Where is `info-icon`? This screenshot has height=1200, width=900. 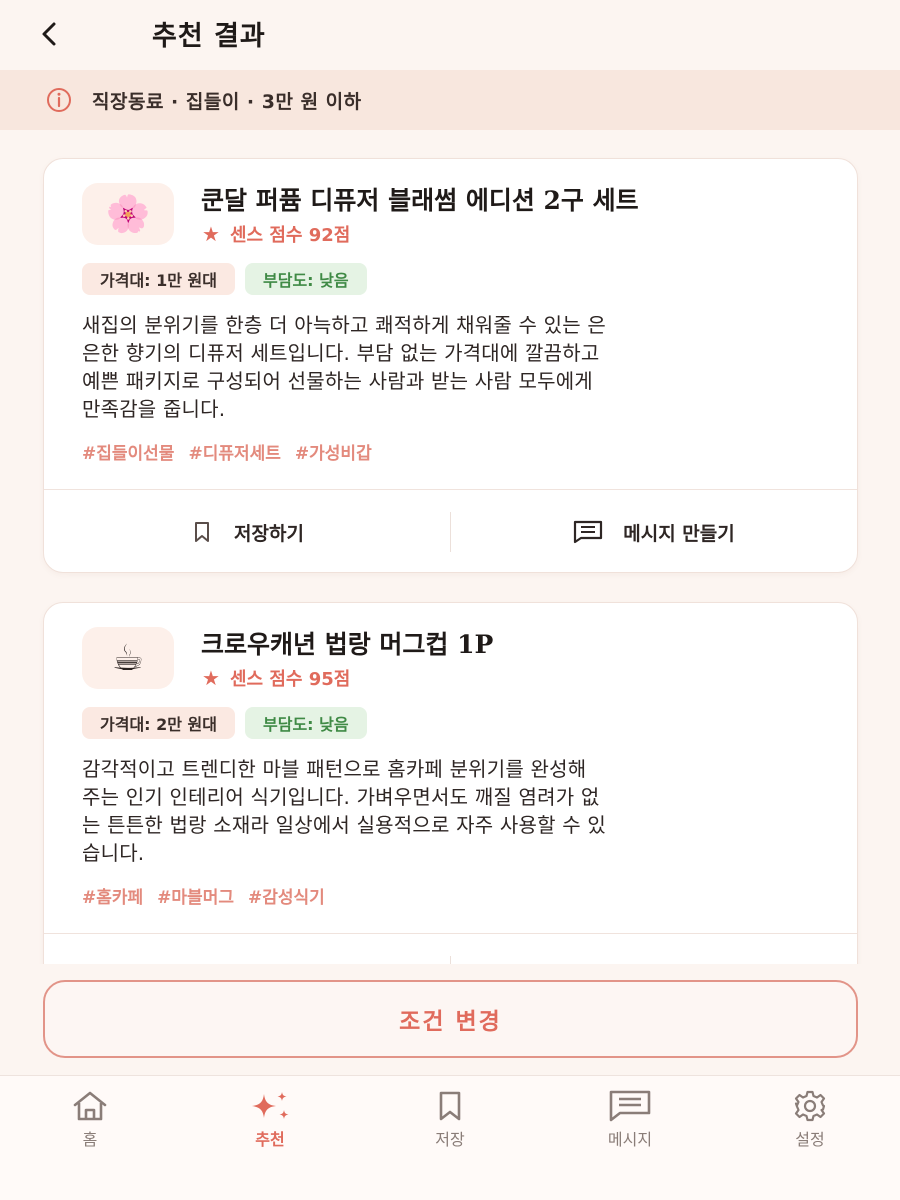
info-icon is located at coordinates (59, 100).